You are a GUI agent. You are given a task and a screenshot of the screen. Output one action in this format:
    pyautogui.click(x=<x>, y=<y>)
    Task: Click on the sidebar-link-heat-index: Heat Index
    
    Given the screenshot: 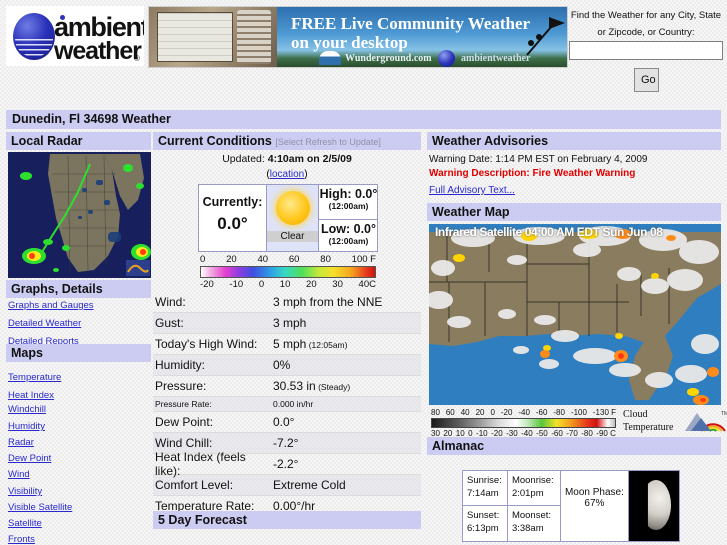 What is the action you would take?
    pyautogui.click(x=31, y=395)
    